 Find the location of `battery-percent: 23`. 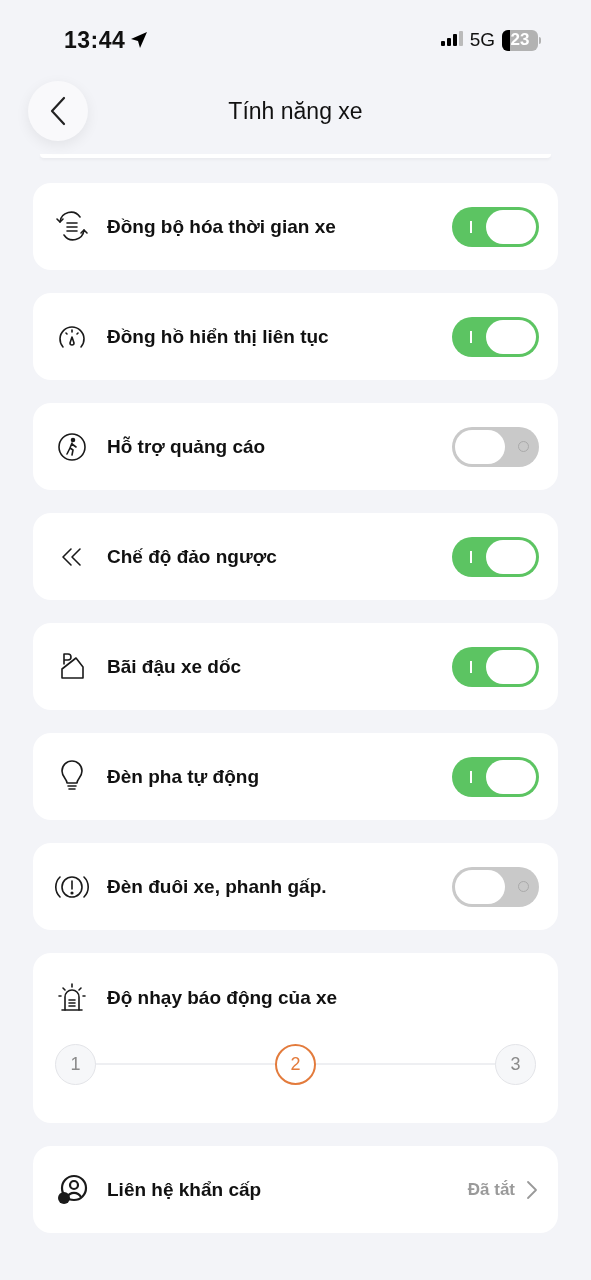

battery-percent: 23 is located at coordinates (520, 40).